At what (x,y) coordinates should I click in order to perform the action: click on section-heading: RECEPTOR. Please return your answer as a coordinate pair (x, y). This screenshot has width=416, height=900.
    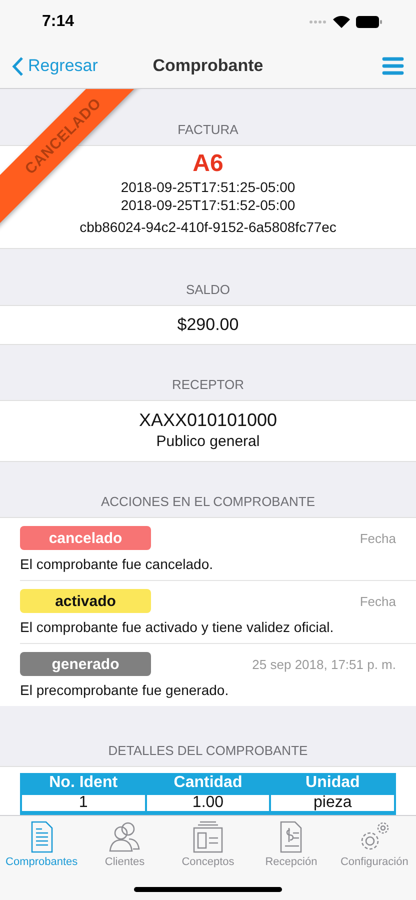
    Looking at the image, I should click on (208, 384).